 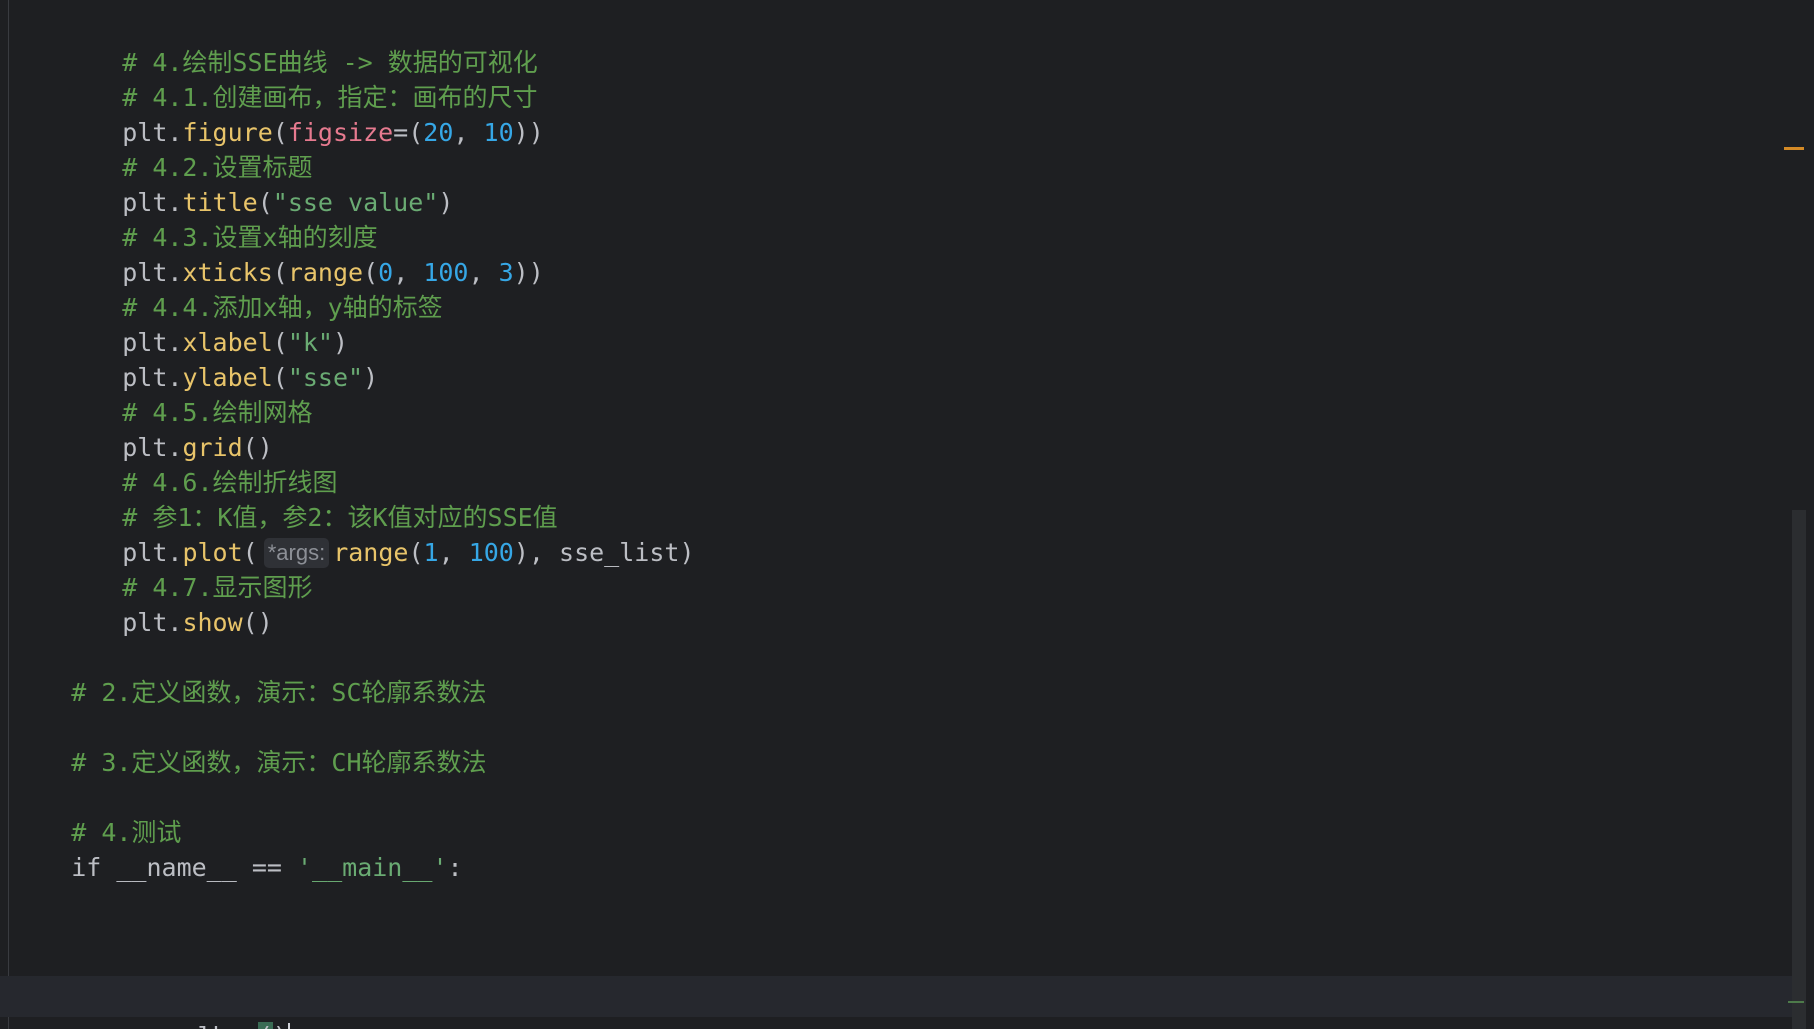 I want to click on code-line: # 4.4.添加x轴，y轴的标签, so click(x=221, y=285).